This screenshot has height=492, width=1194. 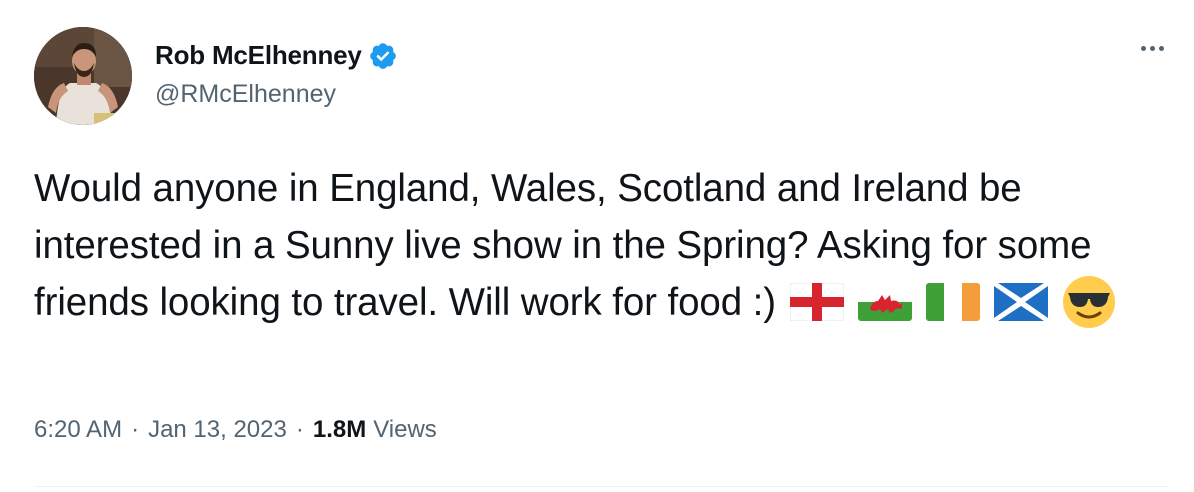 I want to click on views-label: Views, so click(x=405, y=429).